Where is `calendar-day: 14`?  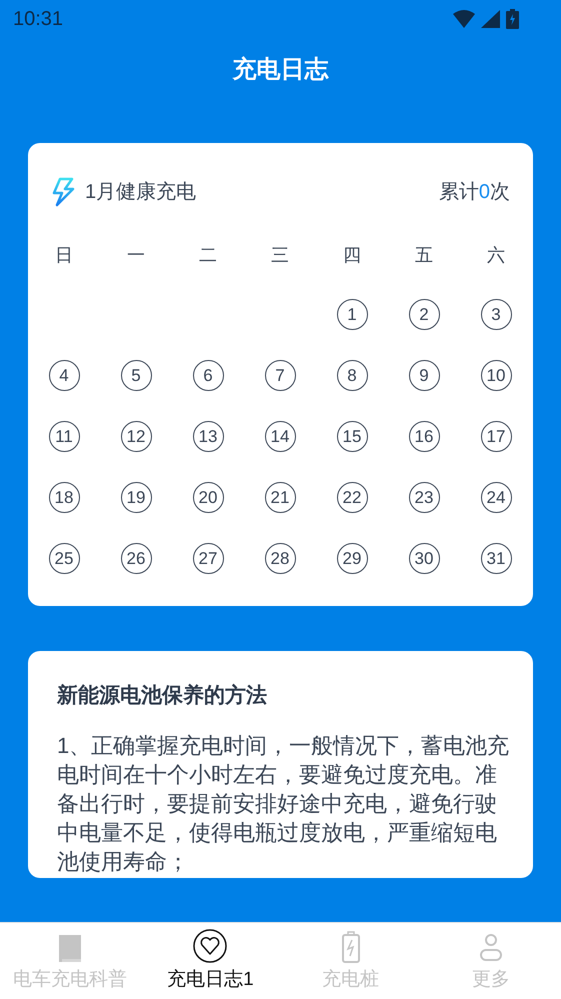
calendar-day: 14 is located at coordinates (280, 436).